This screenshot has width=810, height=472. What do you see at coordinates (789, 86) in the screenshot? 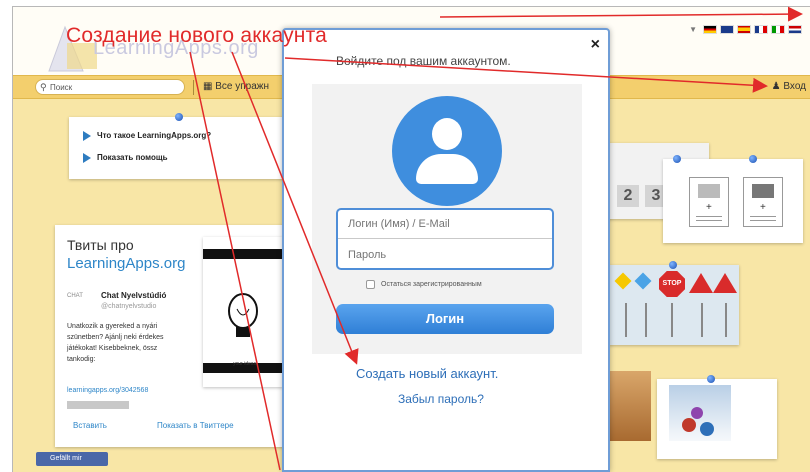
I see `nav-login: ♟ Вход` at bounding box center [789, 86].